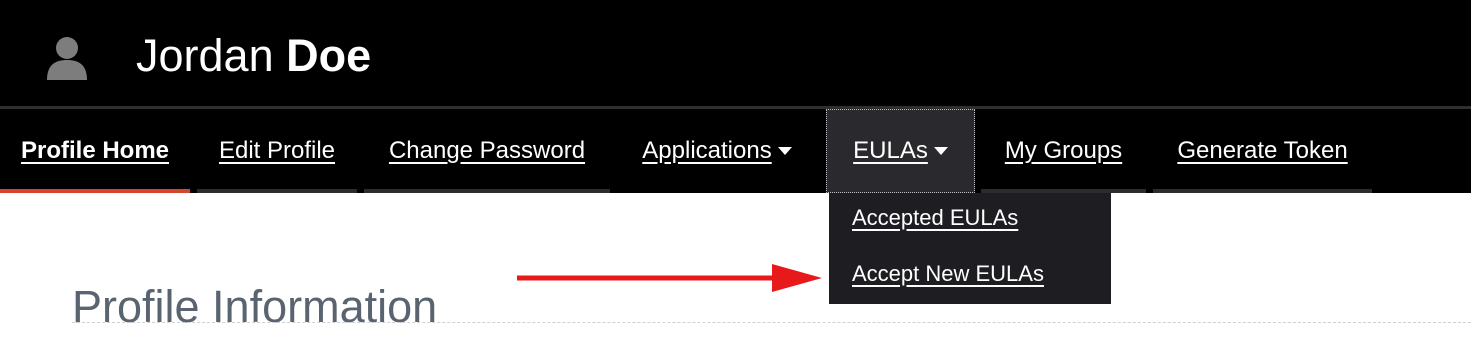 This screenshot has width=1471, height=339. I want to click on nav-my-groups-label: My Groups, so click(1063, 150).